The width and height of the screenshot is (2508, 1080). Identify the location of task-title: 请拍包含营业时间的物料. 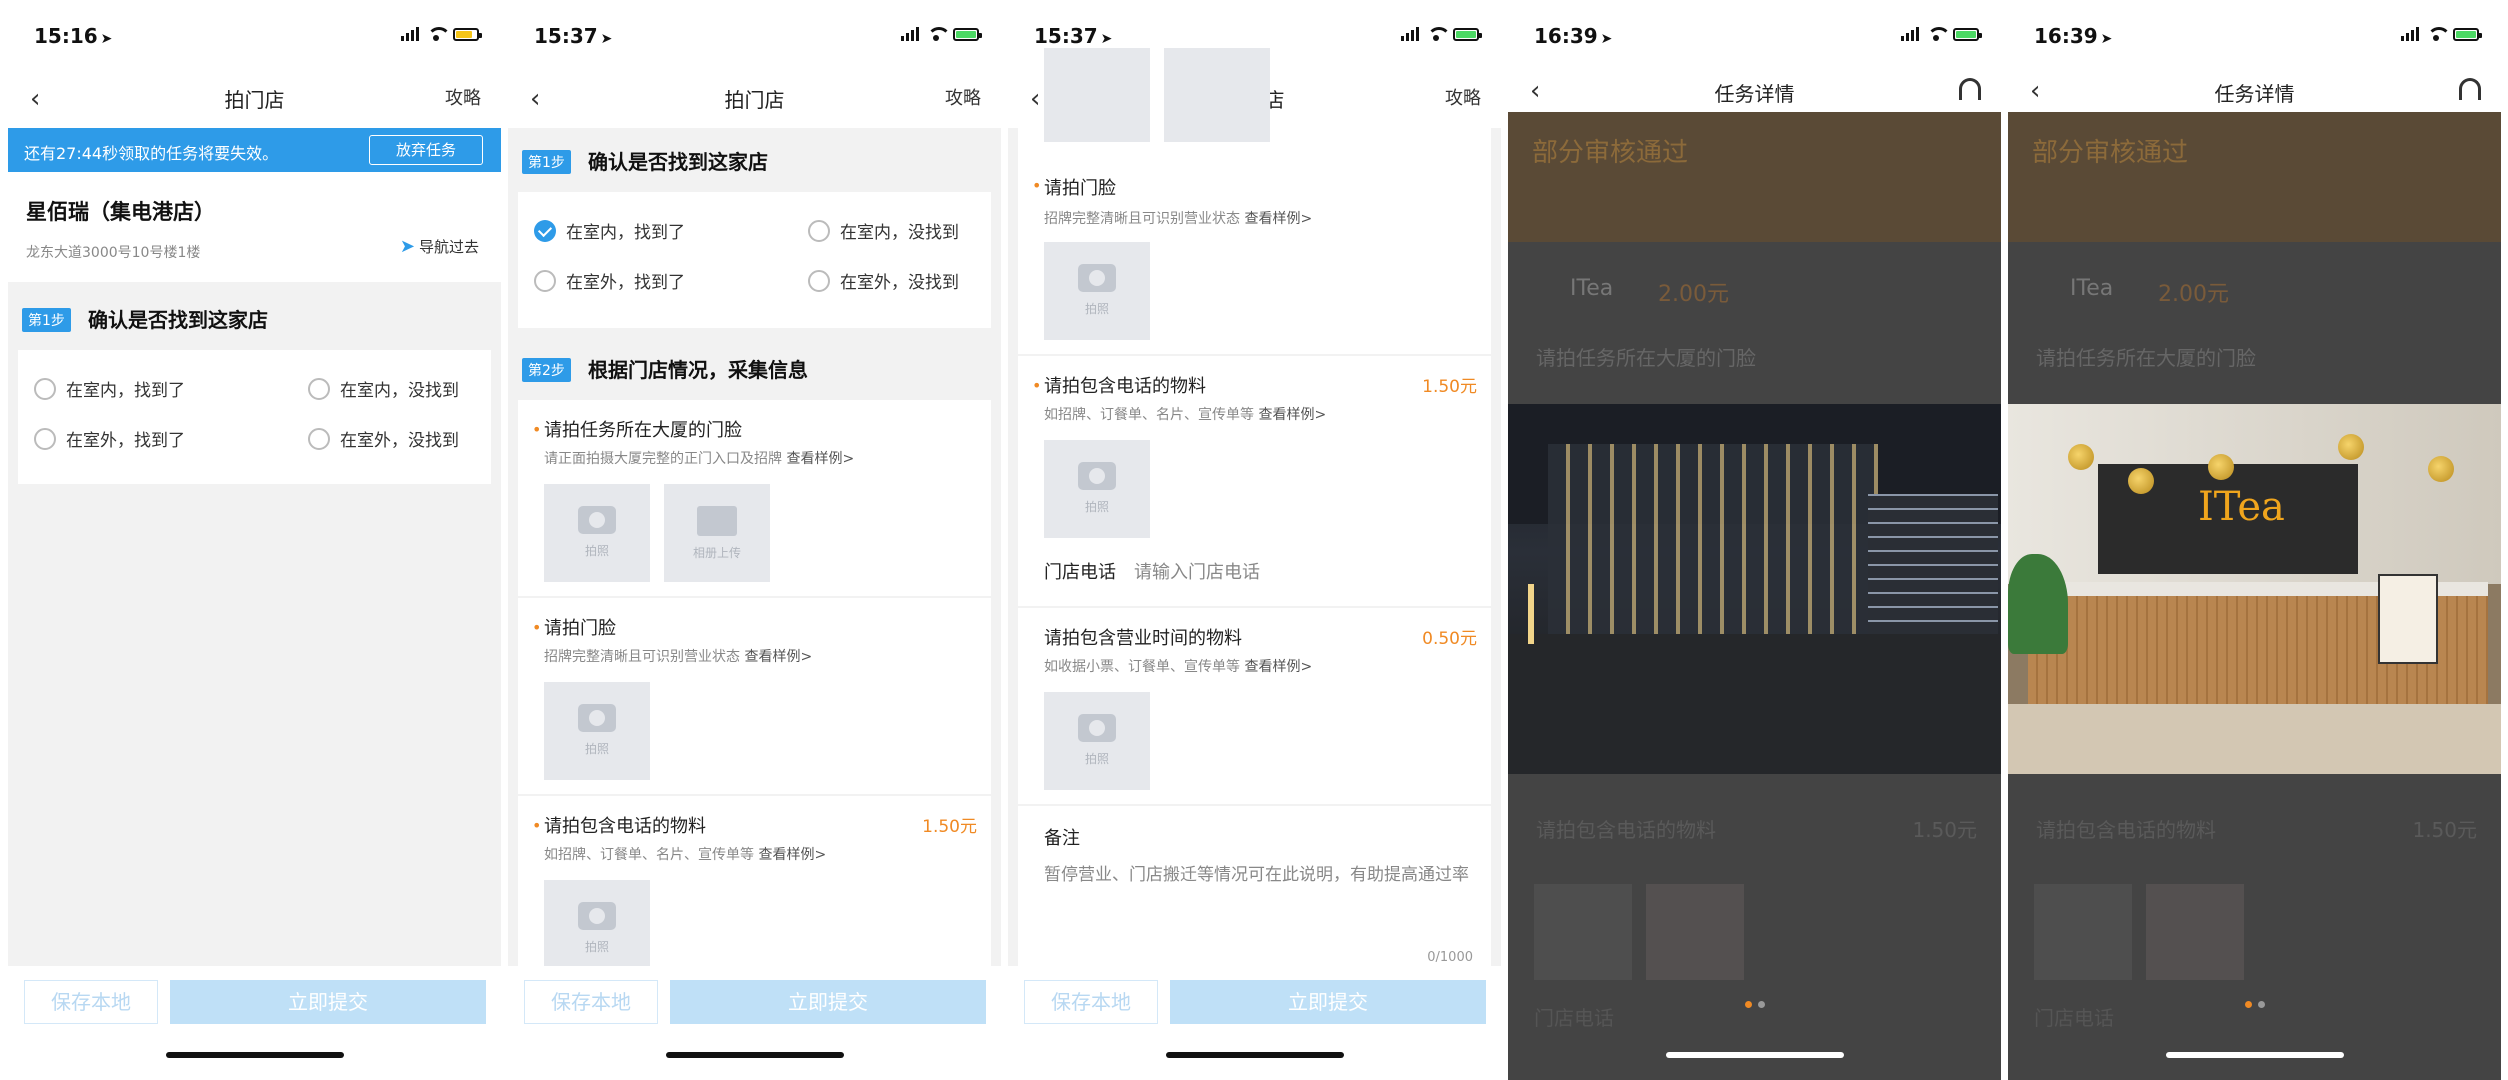
(1143, 638).